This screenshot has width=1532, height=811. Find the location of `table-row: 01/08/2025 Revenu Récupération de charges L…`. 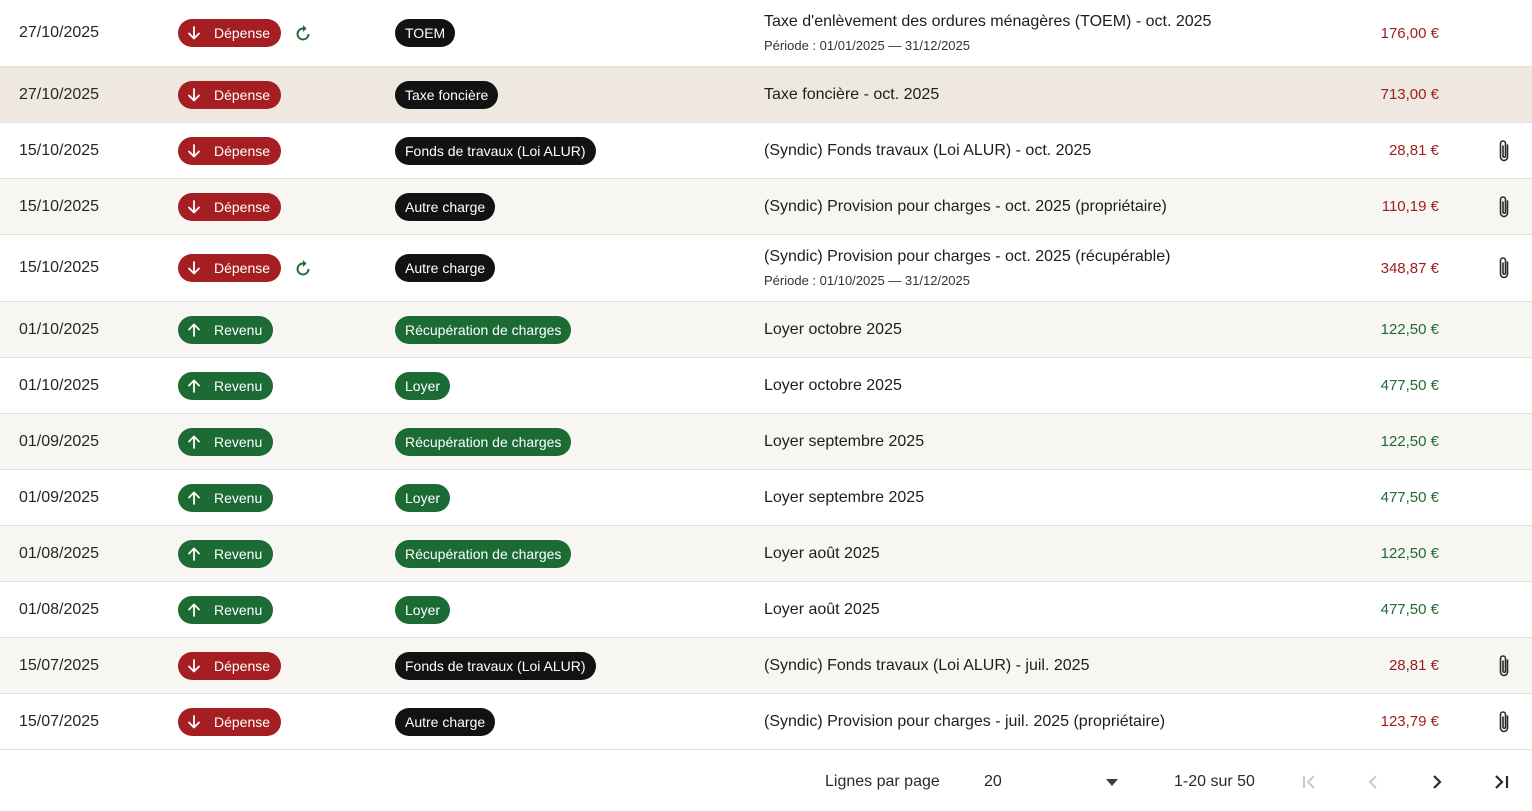

table-row: 01/08/2025 Revenu Récupération de charges L… is located at coordinates (766, 554).